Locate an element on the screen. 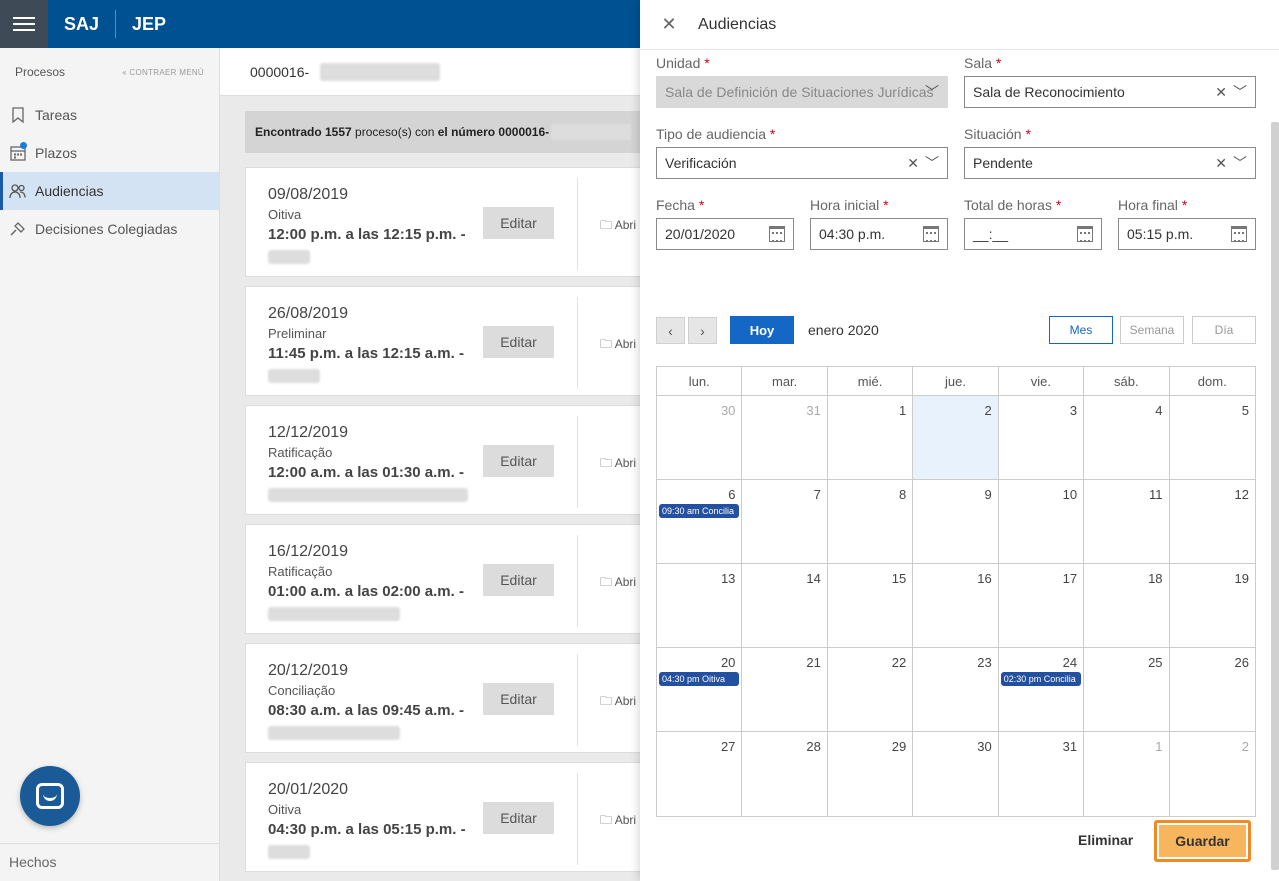 This screenshot has width=1279, height=881. view-day-button: Día is located at coordinates (1224, 330).